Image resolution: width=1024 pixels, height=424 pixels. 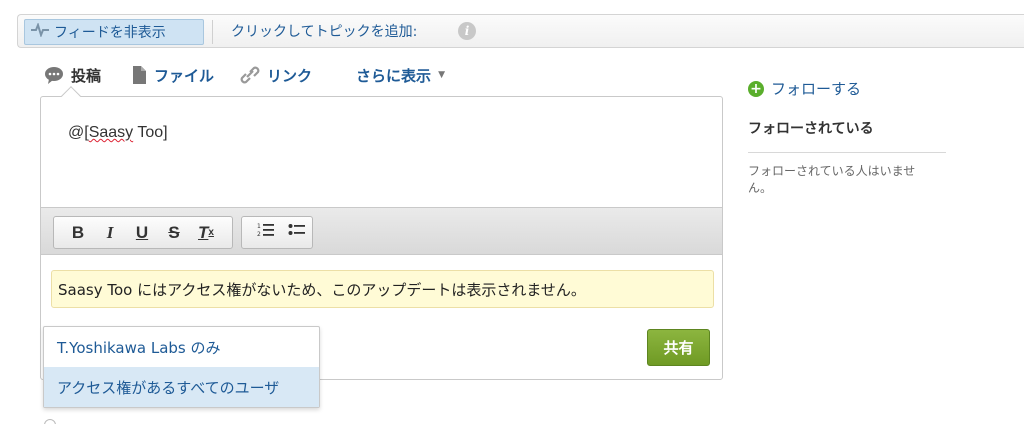 What do you see at coordinates (40, 31) in the screenshot?
I see `feed-icon` at bounding box center [40, 31].